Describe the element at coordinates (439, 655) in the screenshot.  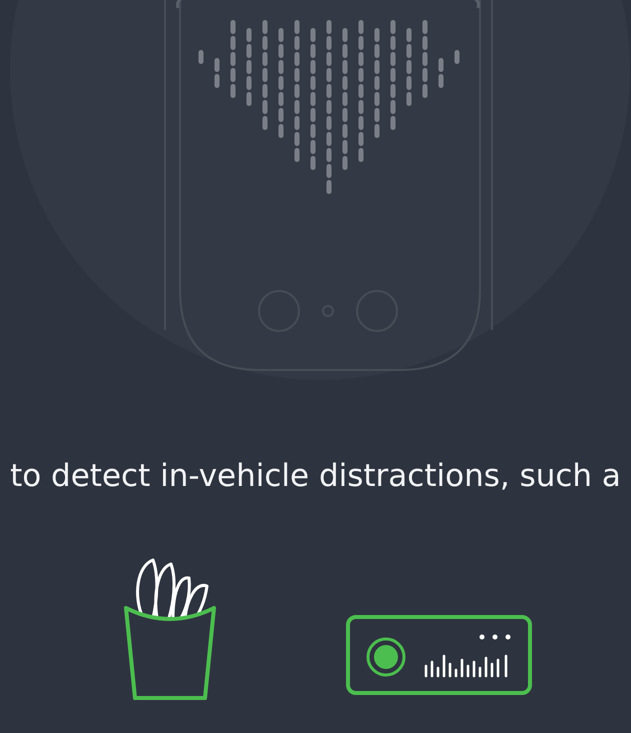
I see `radio-device-icon` at that location.